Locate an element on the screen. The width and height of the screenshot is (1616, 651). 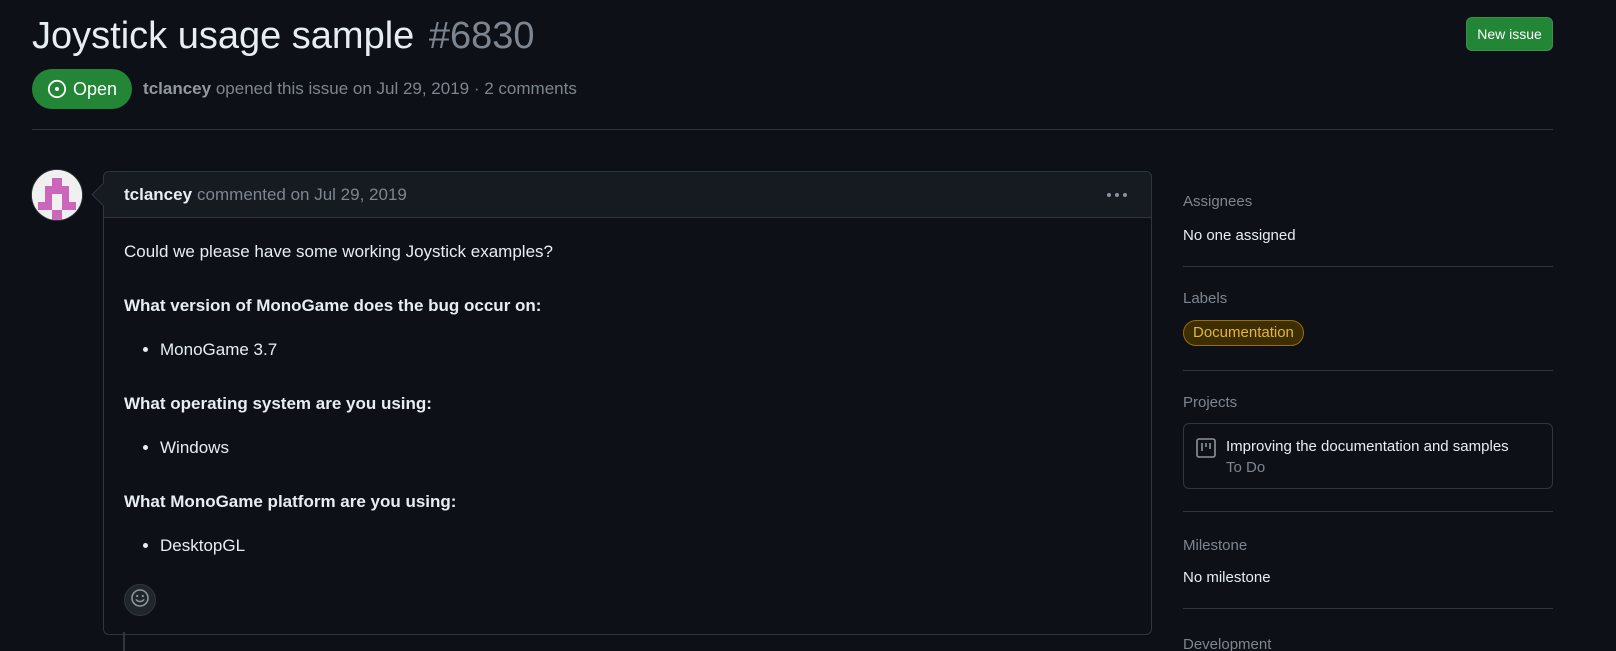
state-badge: Open is located at coordinates (82, 89).